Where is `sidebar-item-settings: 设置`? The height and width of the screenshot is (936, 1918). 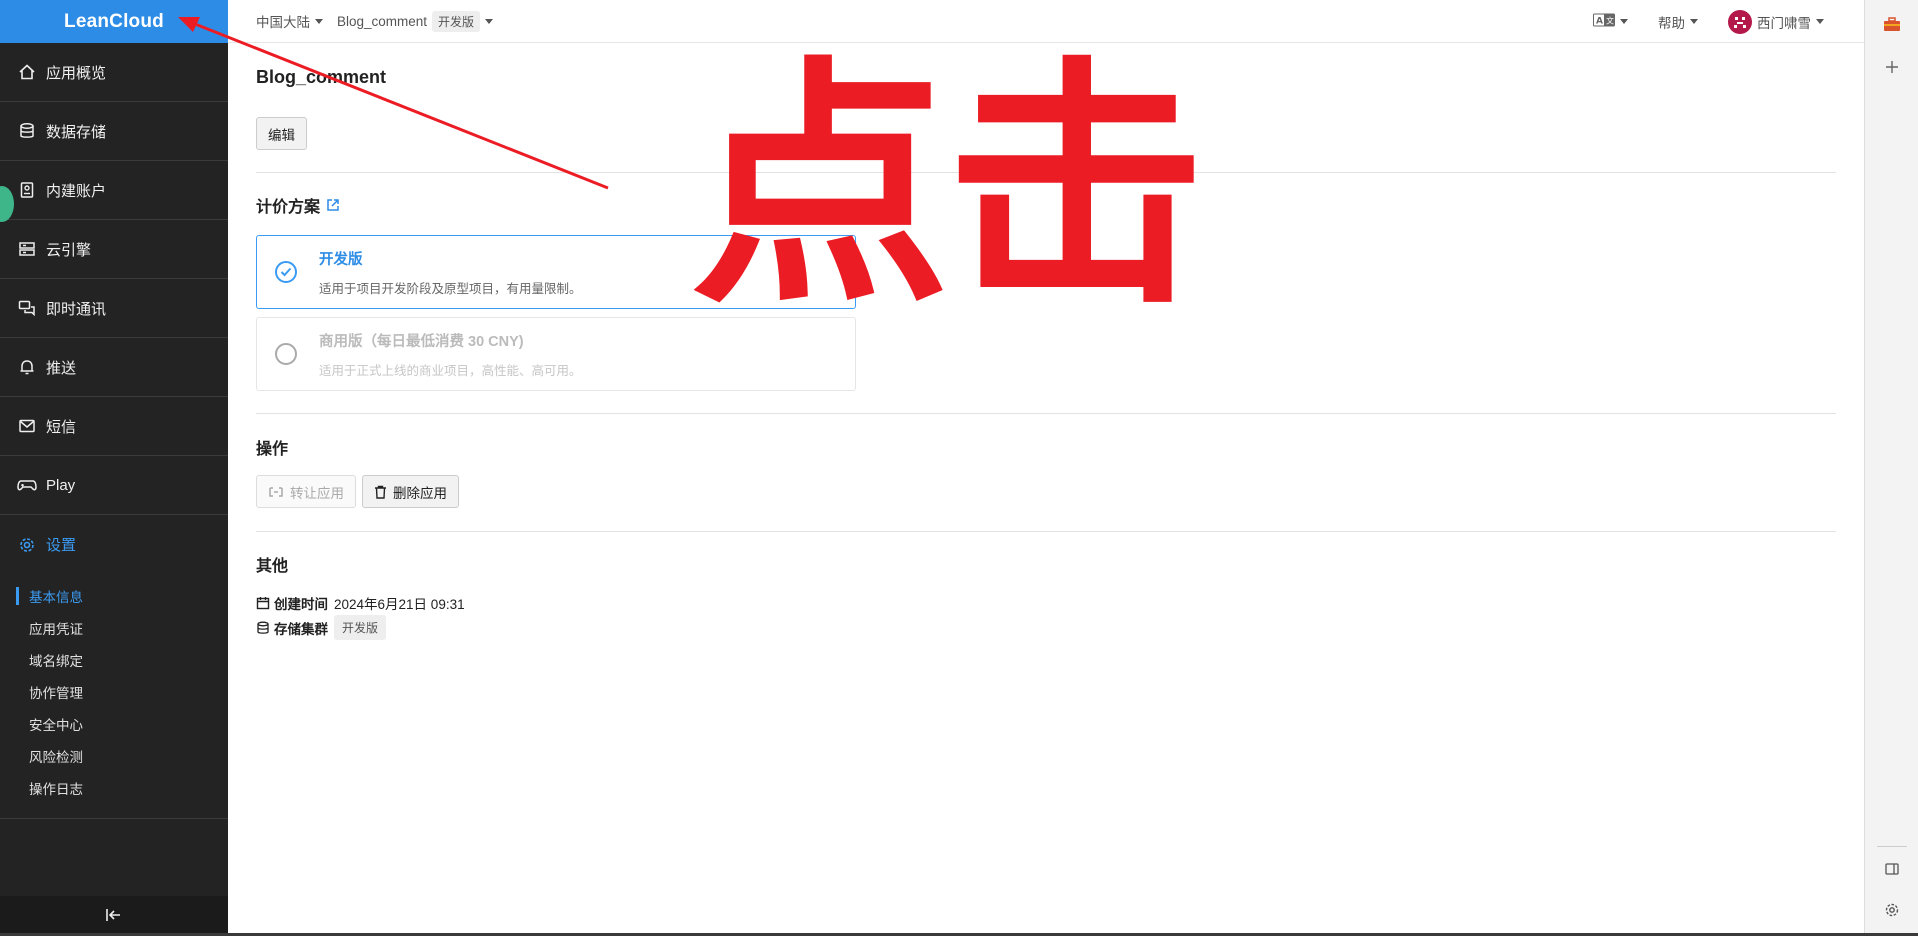
sidebar-item-settings: 设置 is located at coordinates (114, 544).